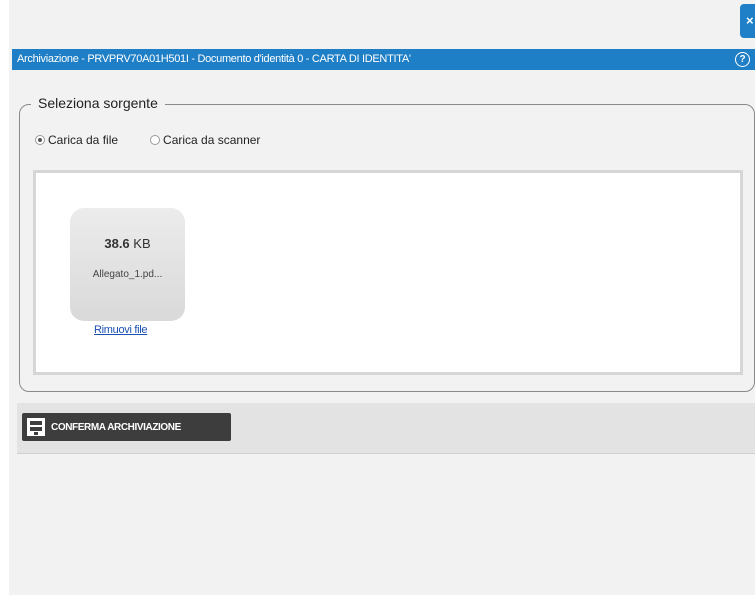 The height and width of the screenshot is (595, 755). I want to click on radio-button-checked, so click(40, 140).